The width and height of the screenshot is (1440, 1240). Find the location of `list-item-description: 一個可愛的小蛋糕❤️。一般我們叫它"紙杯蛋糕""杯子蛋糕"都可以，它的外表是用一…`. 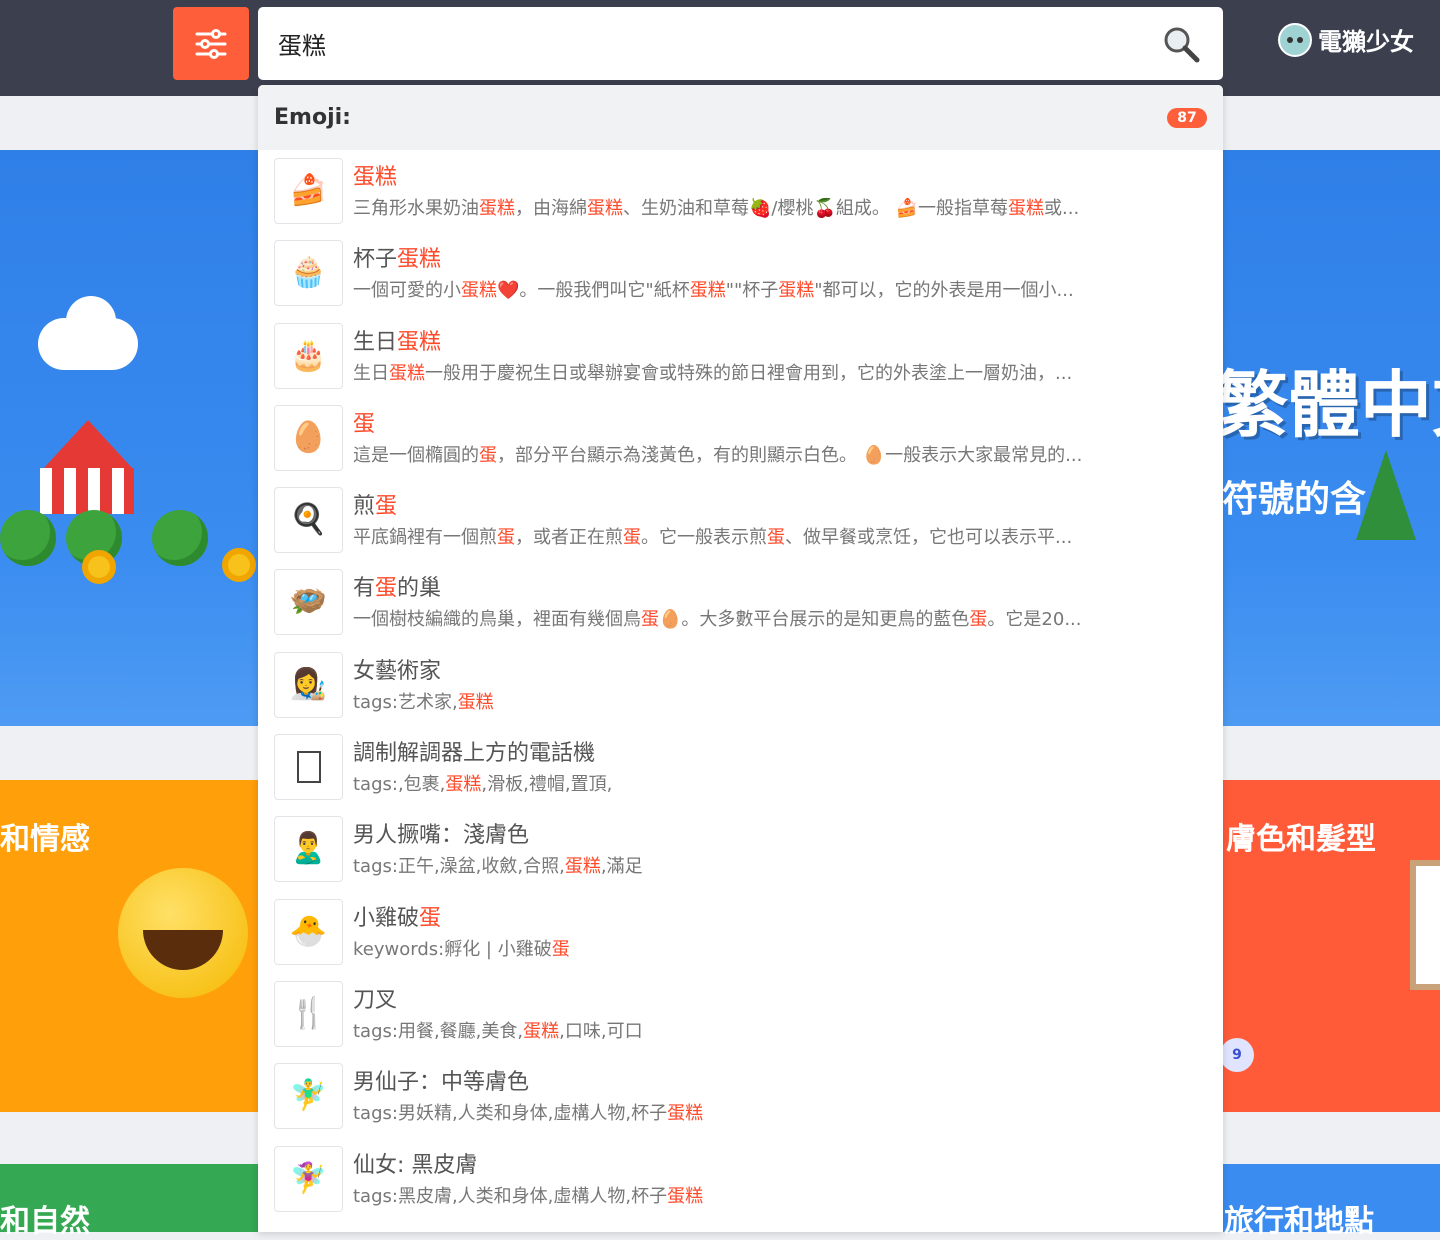

list-item-description: 一個可愛的小蛋糕❤️。一般我們叫它"紙杯蛋糕""杯子蛋糕"都可以，它的外表是用一… is located at coordinates (780, 291).